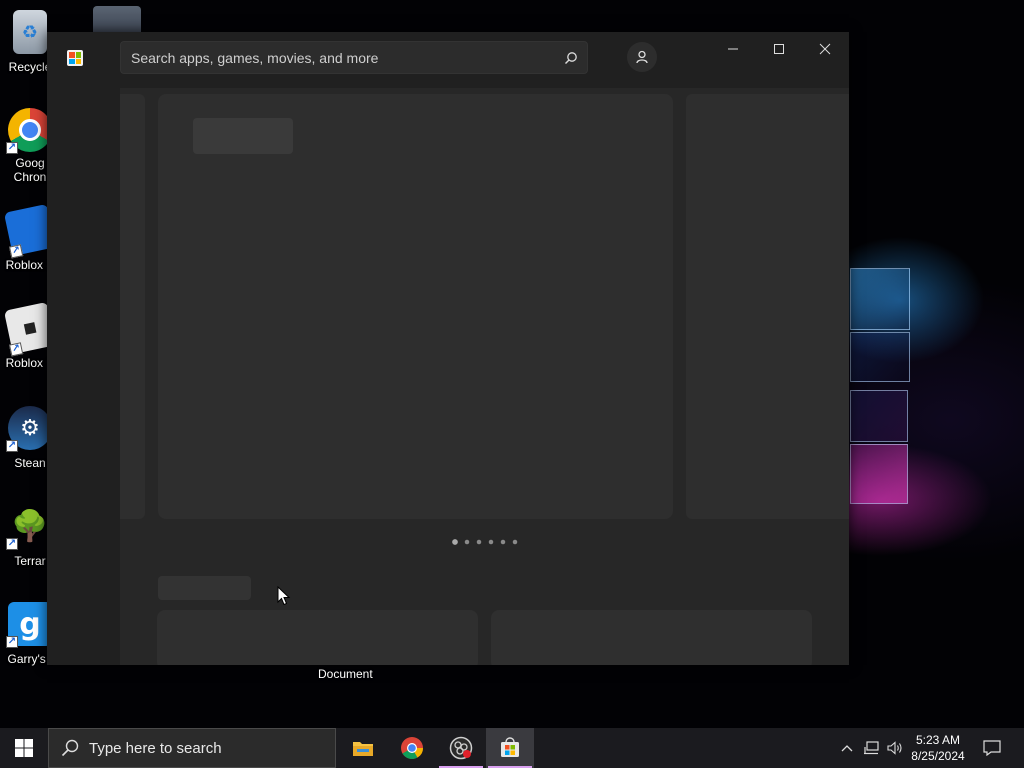  Describe the element at coordinates (83, 376) in the screenshot. I see `store-sidebar` at that location.